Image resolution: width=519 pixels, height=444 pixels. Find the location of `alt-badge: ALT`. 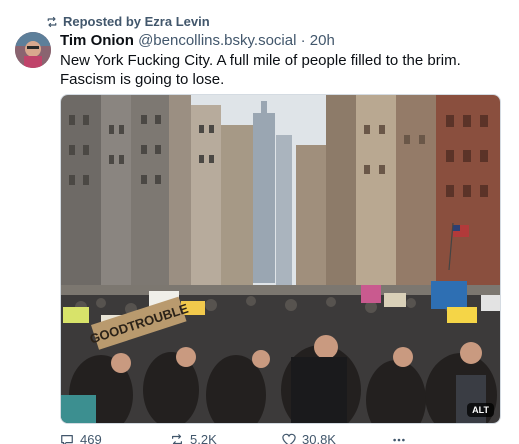

alt-badge: ALT is located at coordinates (480, 410).